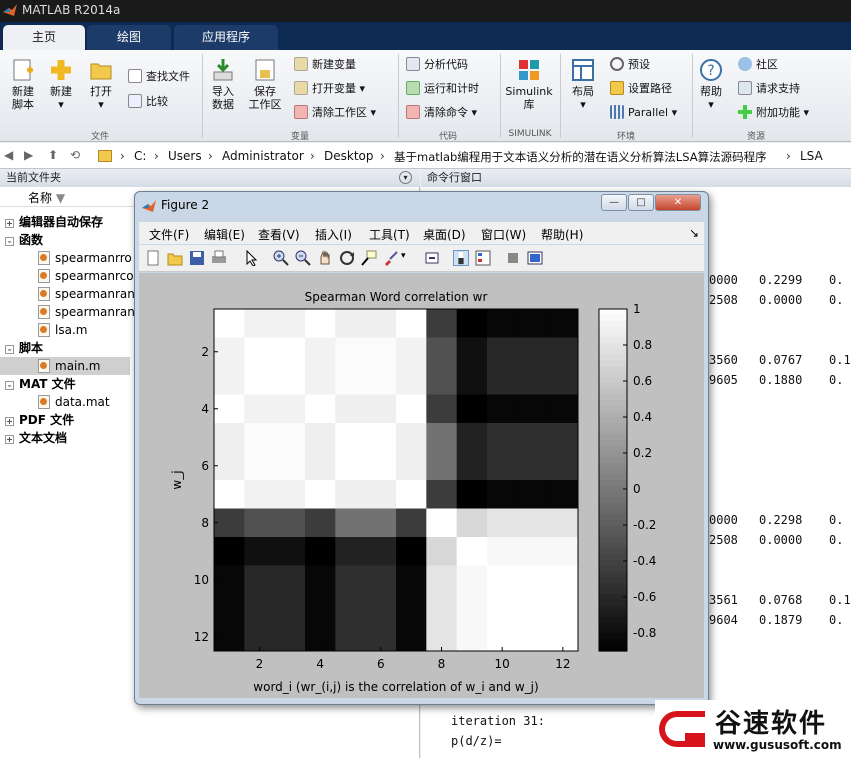 The image size is (851, 758). Describe the element at coordinates (86, 276) in the screenshot. I see `file-list-item: spearmanrco` at that location.